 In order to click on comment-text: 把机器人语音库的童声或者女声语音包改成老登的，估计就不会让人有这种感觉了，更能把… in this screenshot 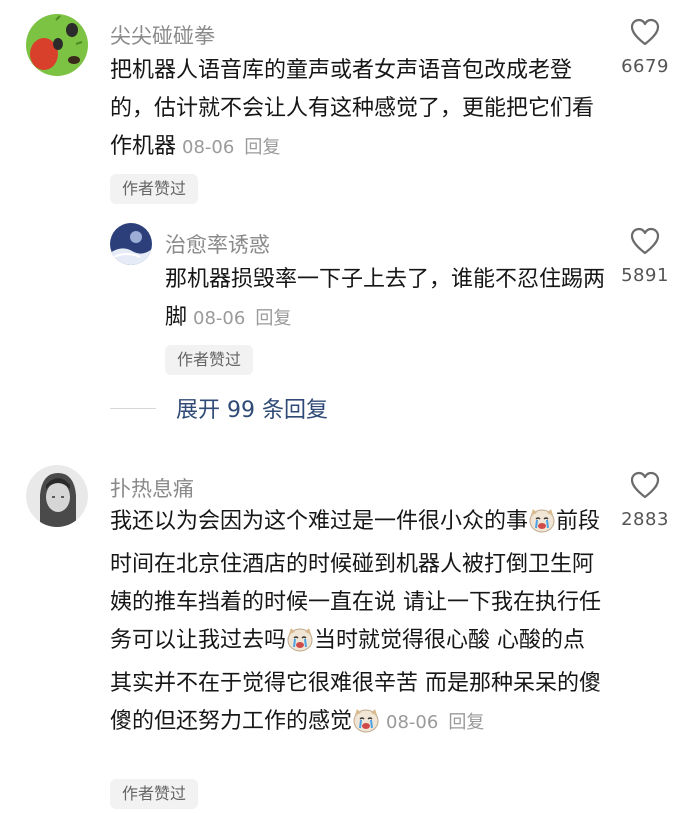, I will do `click(355, 109)`.